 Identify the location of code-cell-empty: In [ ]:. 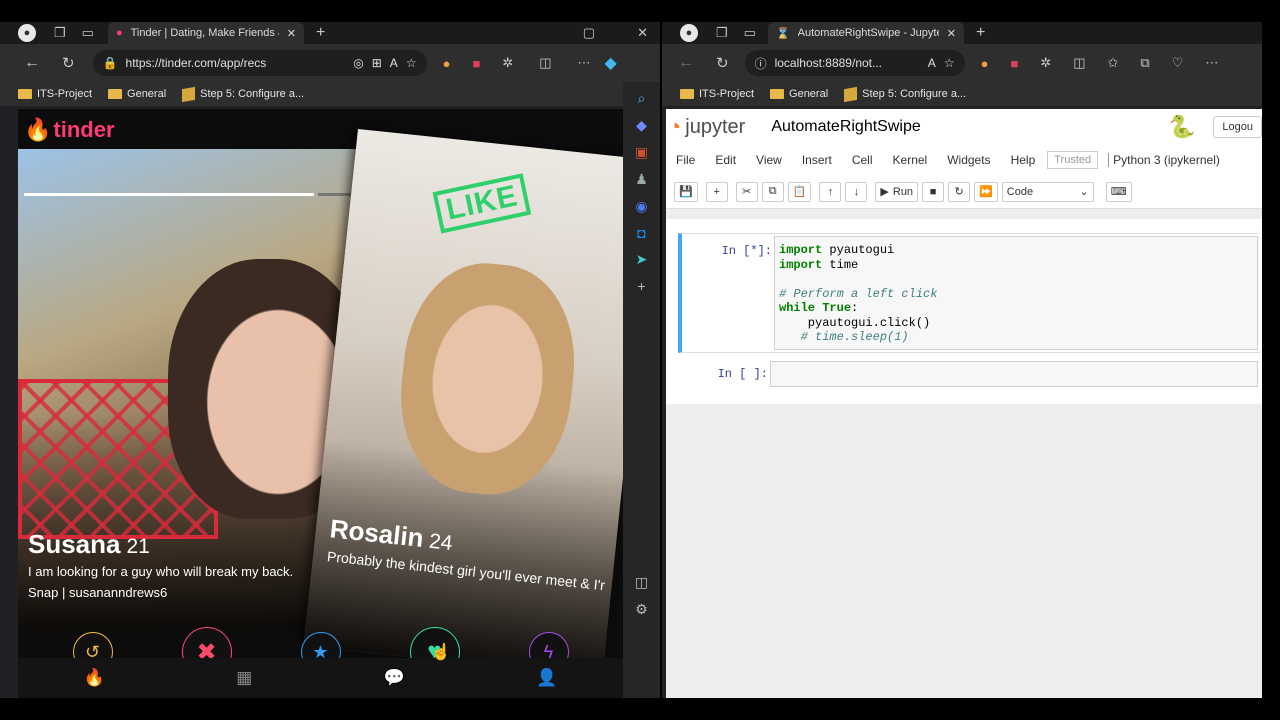
(969, 374).